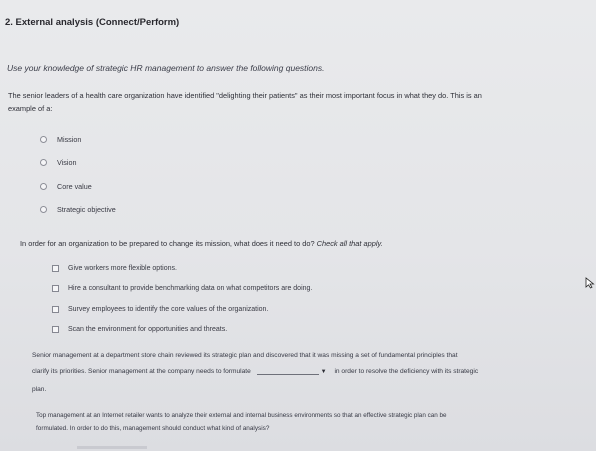  Describe the element at coordinates (67, 162) in the screenshot. I see `option-label: Vision` at that location.